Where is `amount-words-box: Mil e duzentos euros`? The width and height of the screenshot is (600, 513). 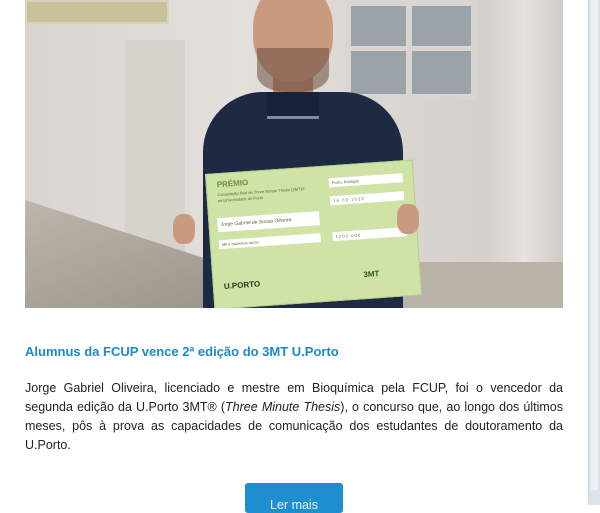 amount-words-box: Mil e duzentos euros is located at coordinates (270, 241).